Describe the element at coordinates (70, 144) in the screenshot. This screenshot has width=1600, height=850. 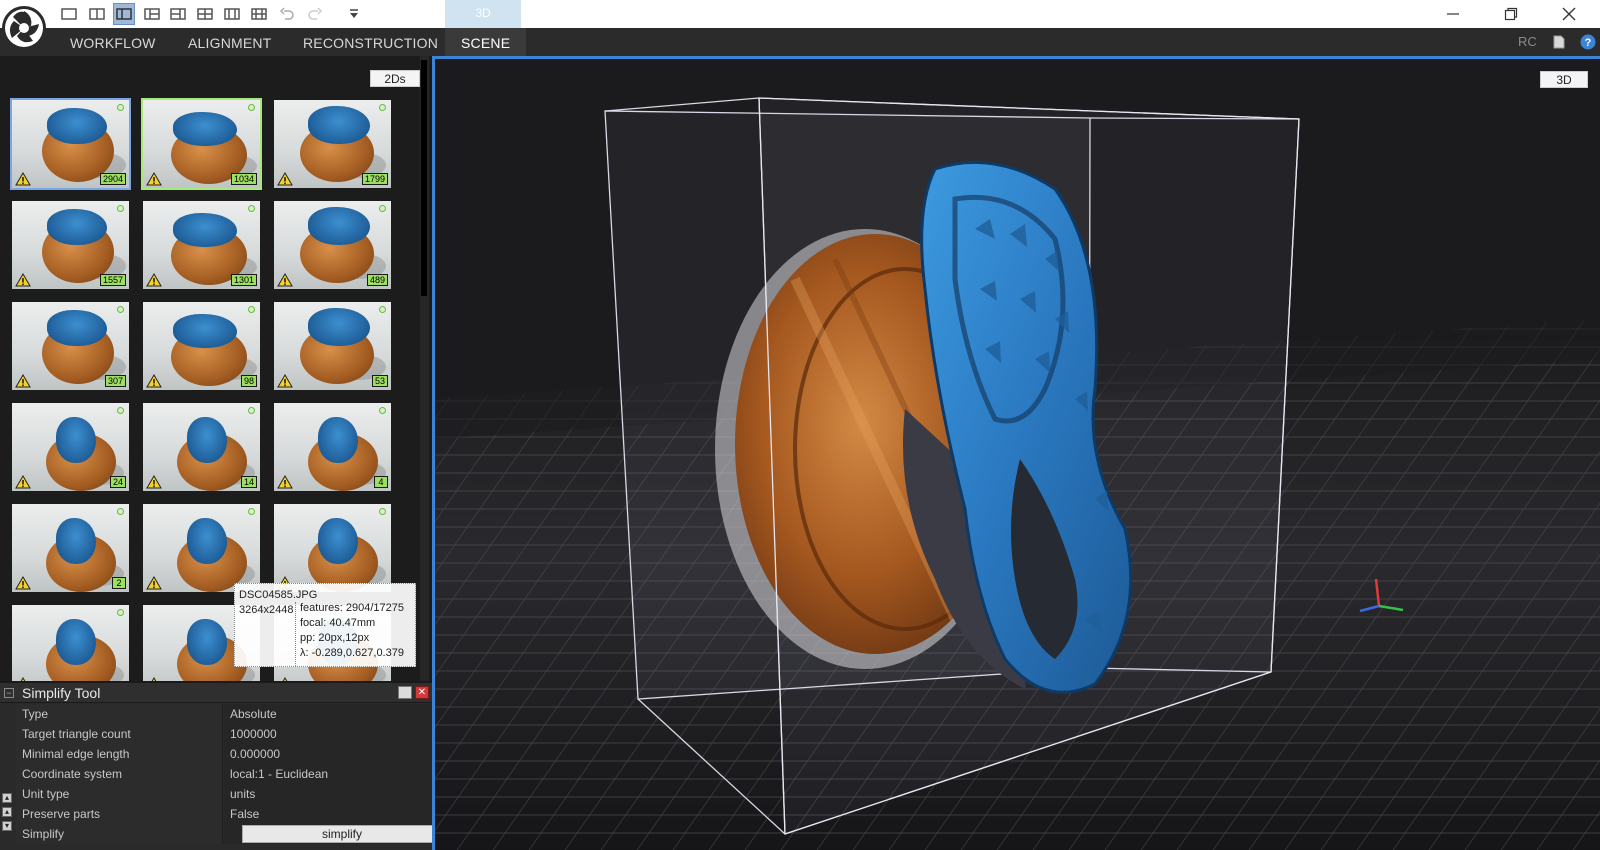
I see `image-thumbnail: 2904` at that location.